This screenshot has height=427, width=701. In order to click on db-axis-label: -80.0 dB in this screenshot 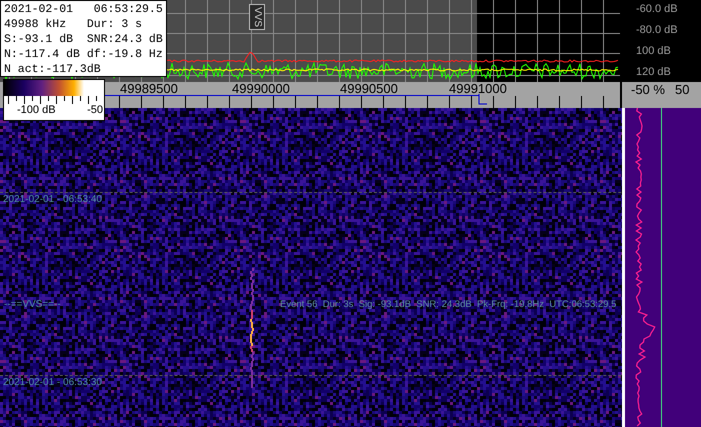, I will do `click(657, 30)`.